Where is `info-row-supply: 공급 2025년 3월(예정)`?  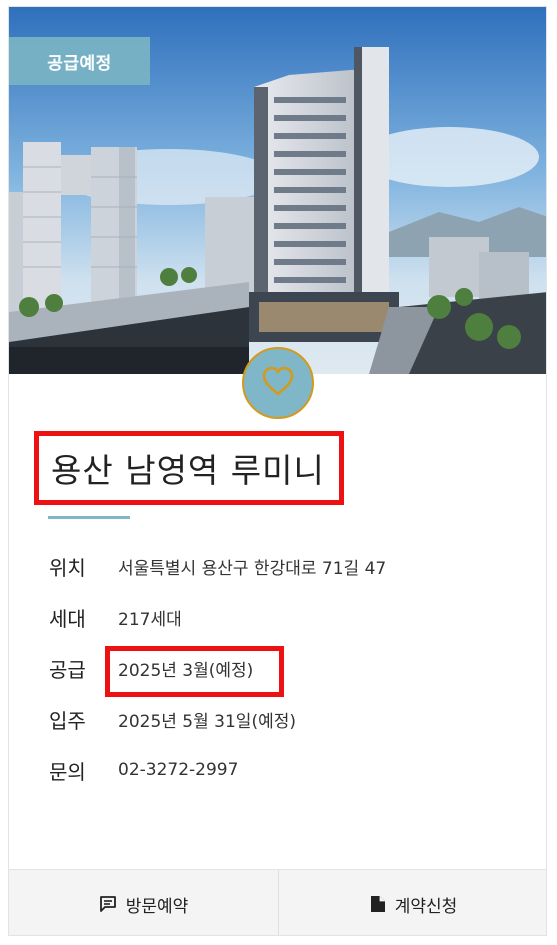 info-row-supply: 공급 2025년 3월(예정) is located at coordinates (151, 668).